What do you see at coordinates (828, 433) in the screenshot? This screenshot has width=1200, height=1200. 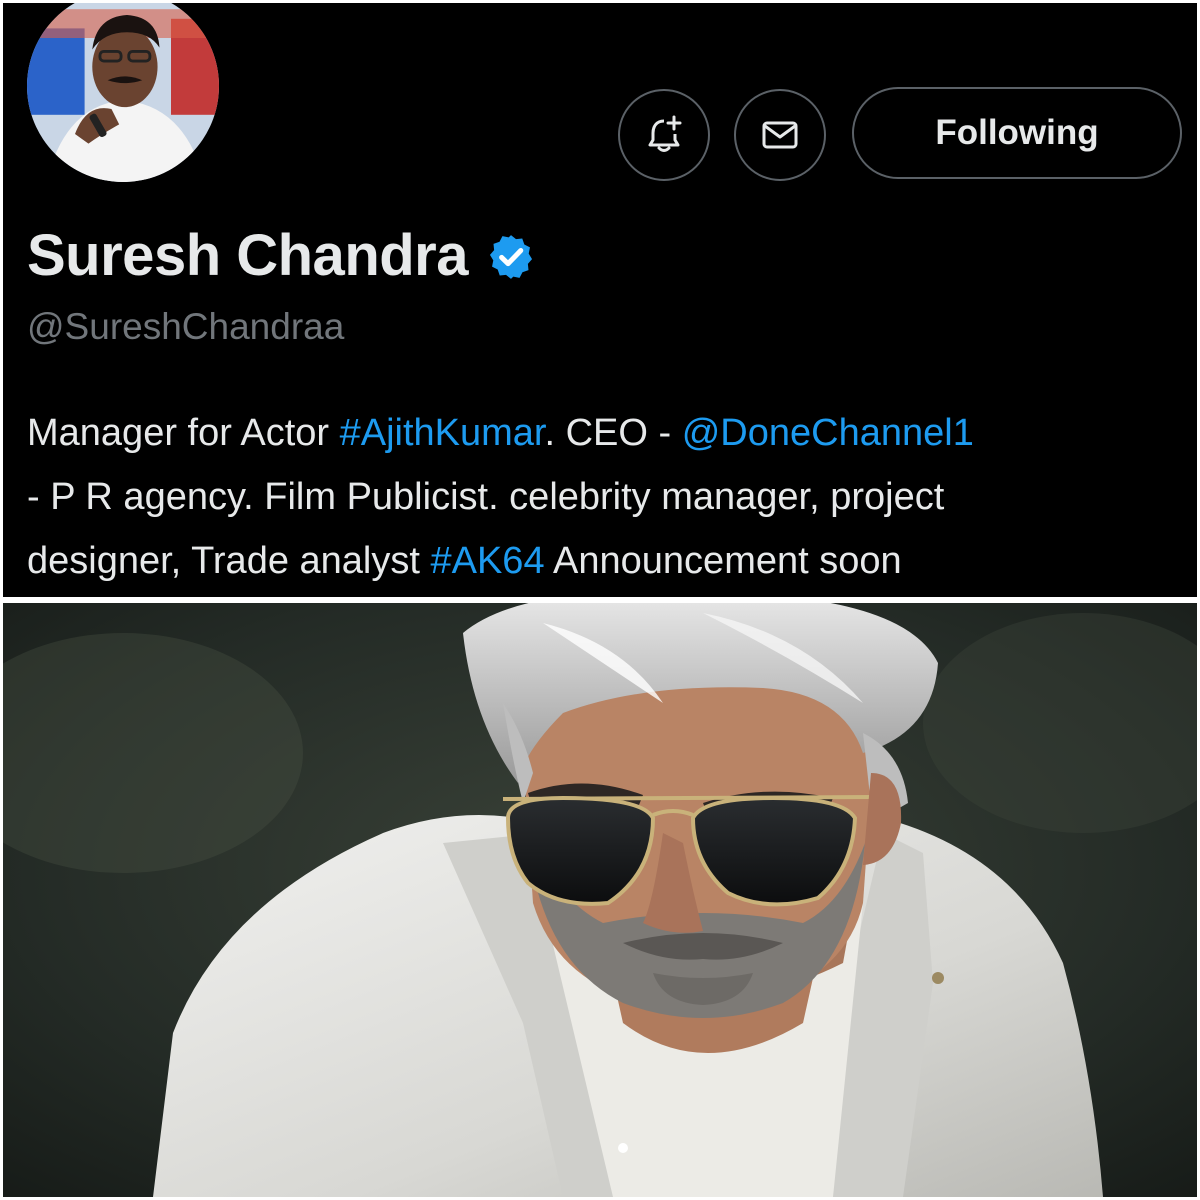 I see `mention-link: @DoneChannel1` at bounding box center [828, 433].